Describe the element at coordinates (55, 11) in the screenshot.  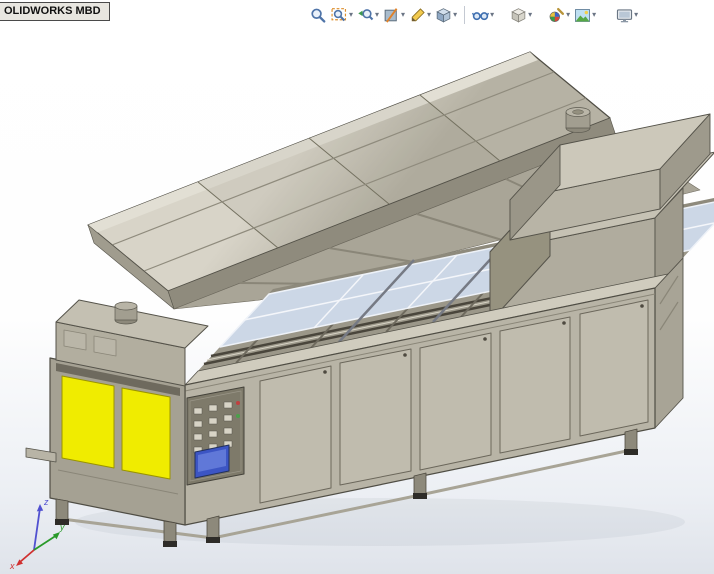
I see `solidworks-mbd-banner: OLIDWORKS MBD` at that location.